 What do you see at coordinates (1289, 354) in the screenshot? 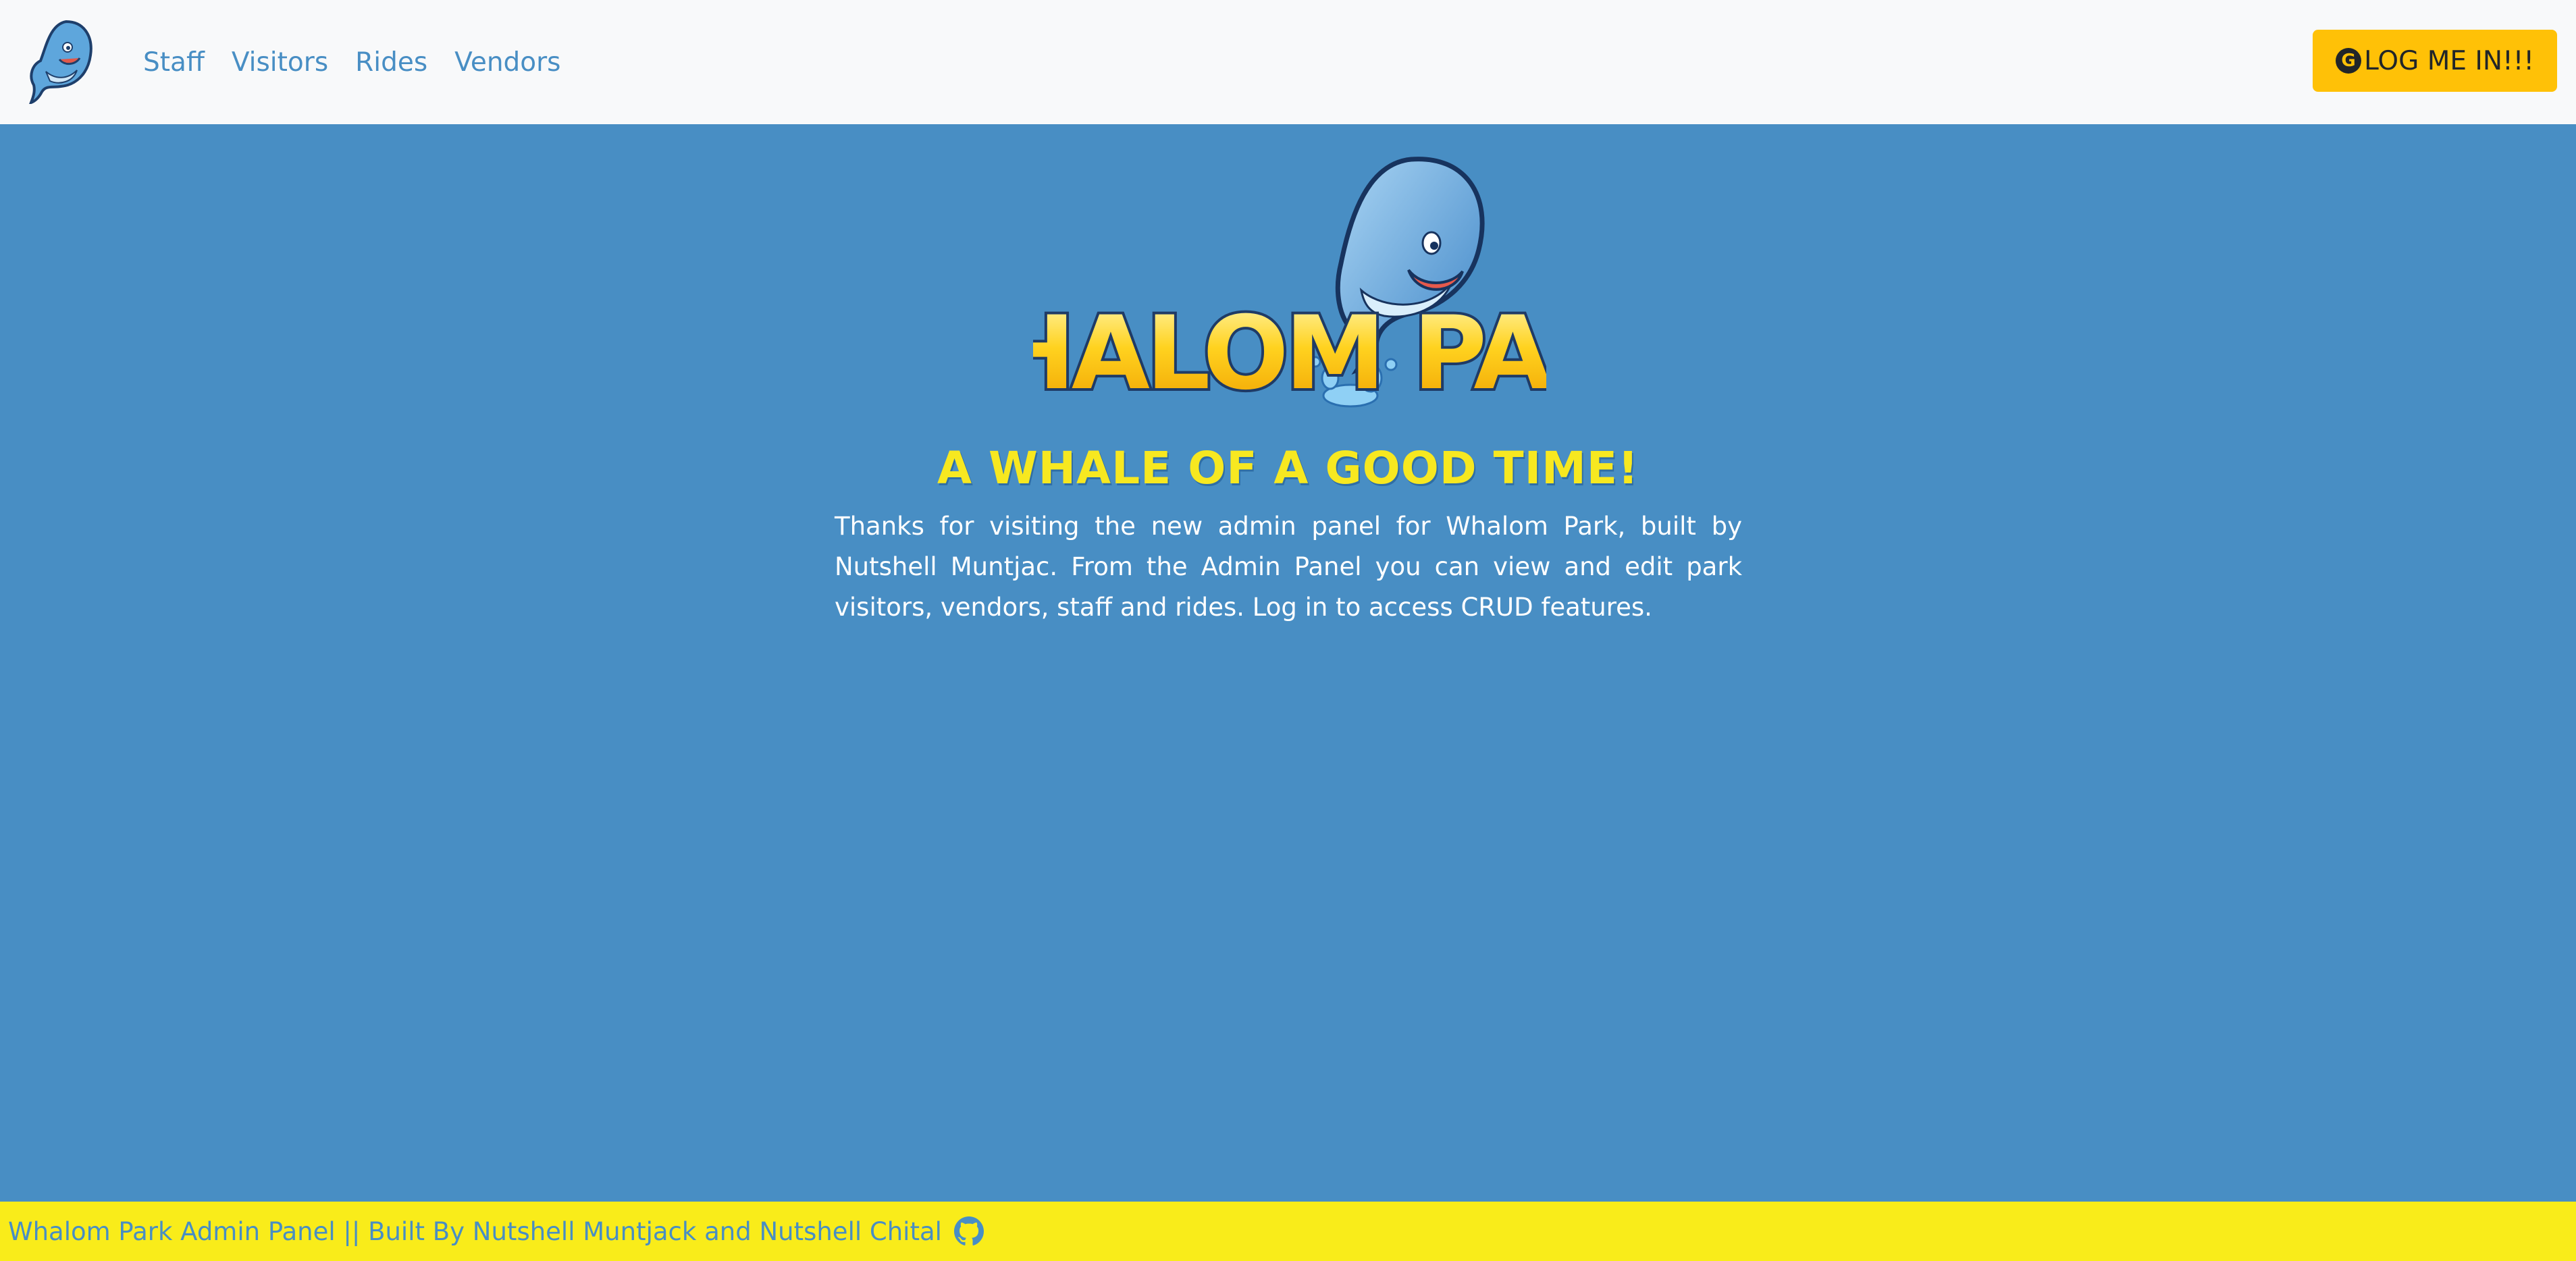
I see `logo-wordmark: WHALOM PARK` at bounding box center [1289, 354].